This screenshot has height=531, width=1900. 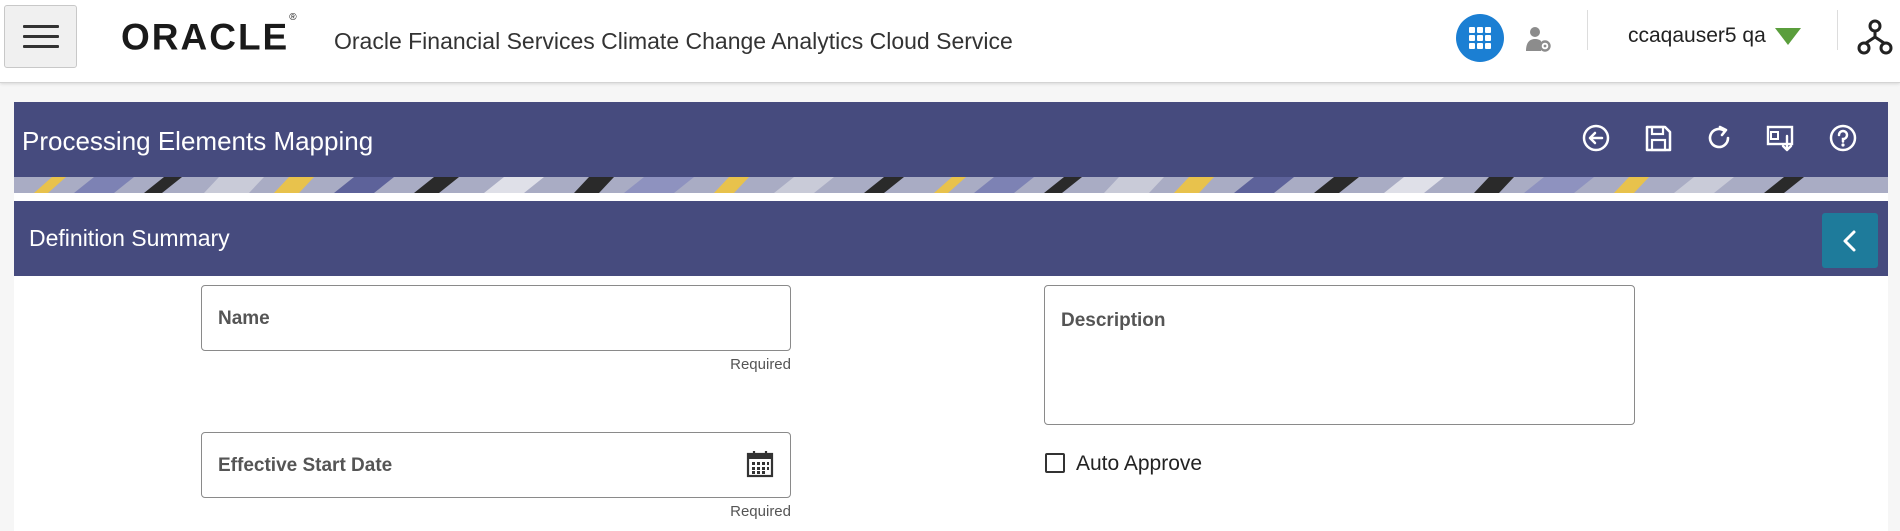 What do you see at coordinates (244, 318) in the screenshot?
I see `name-label: Name` at bounding box center [244, 318].